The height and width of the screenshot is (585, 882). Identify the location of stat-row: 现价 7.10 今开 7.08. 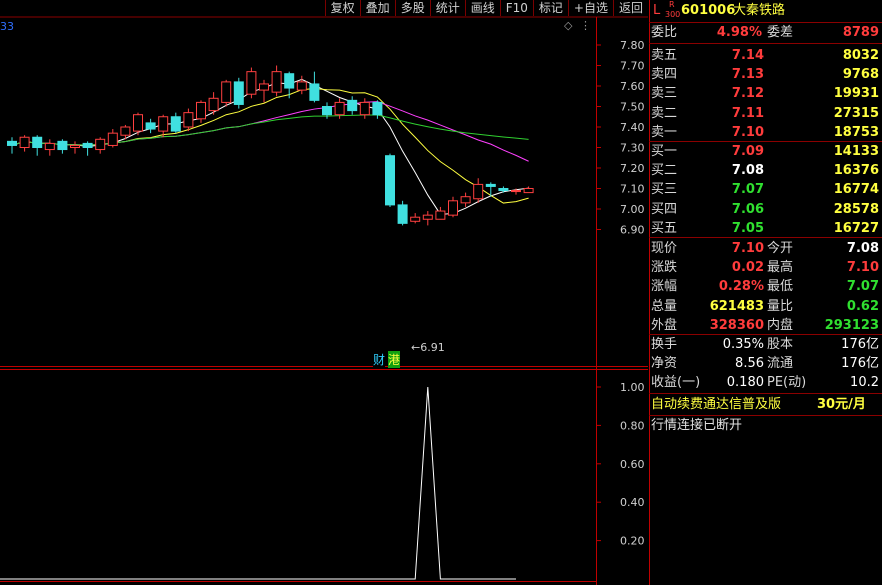
(765, 248).